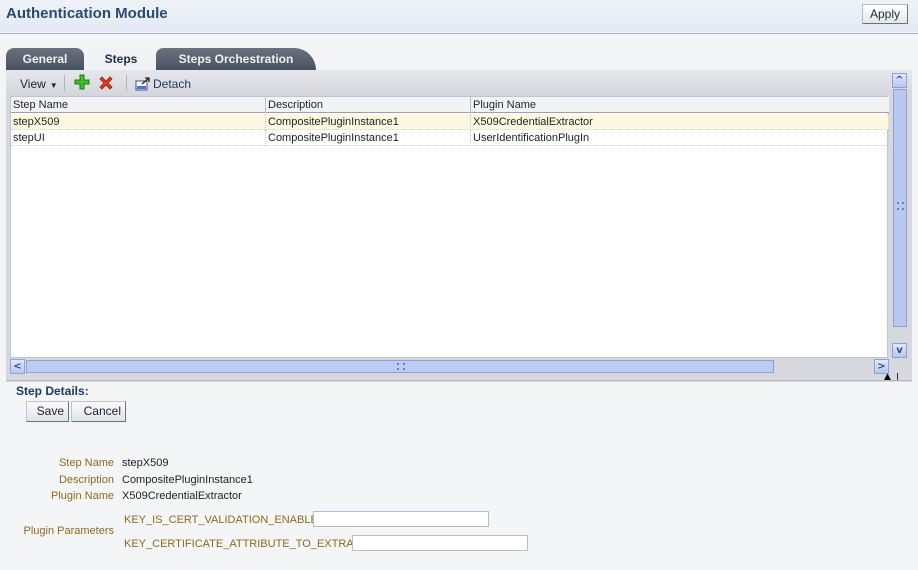 This screenshot has height=570, width=918. Describe the element at coordinates (459, 16) in the screenshot. I see `page-header: Authentication Module Apply` at that location.